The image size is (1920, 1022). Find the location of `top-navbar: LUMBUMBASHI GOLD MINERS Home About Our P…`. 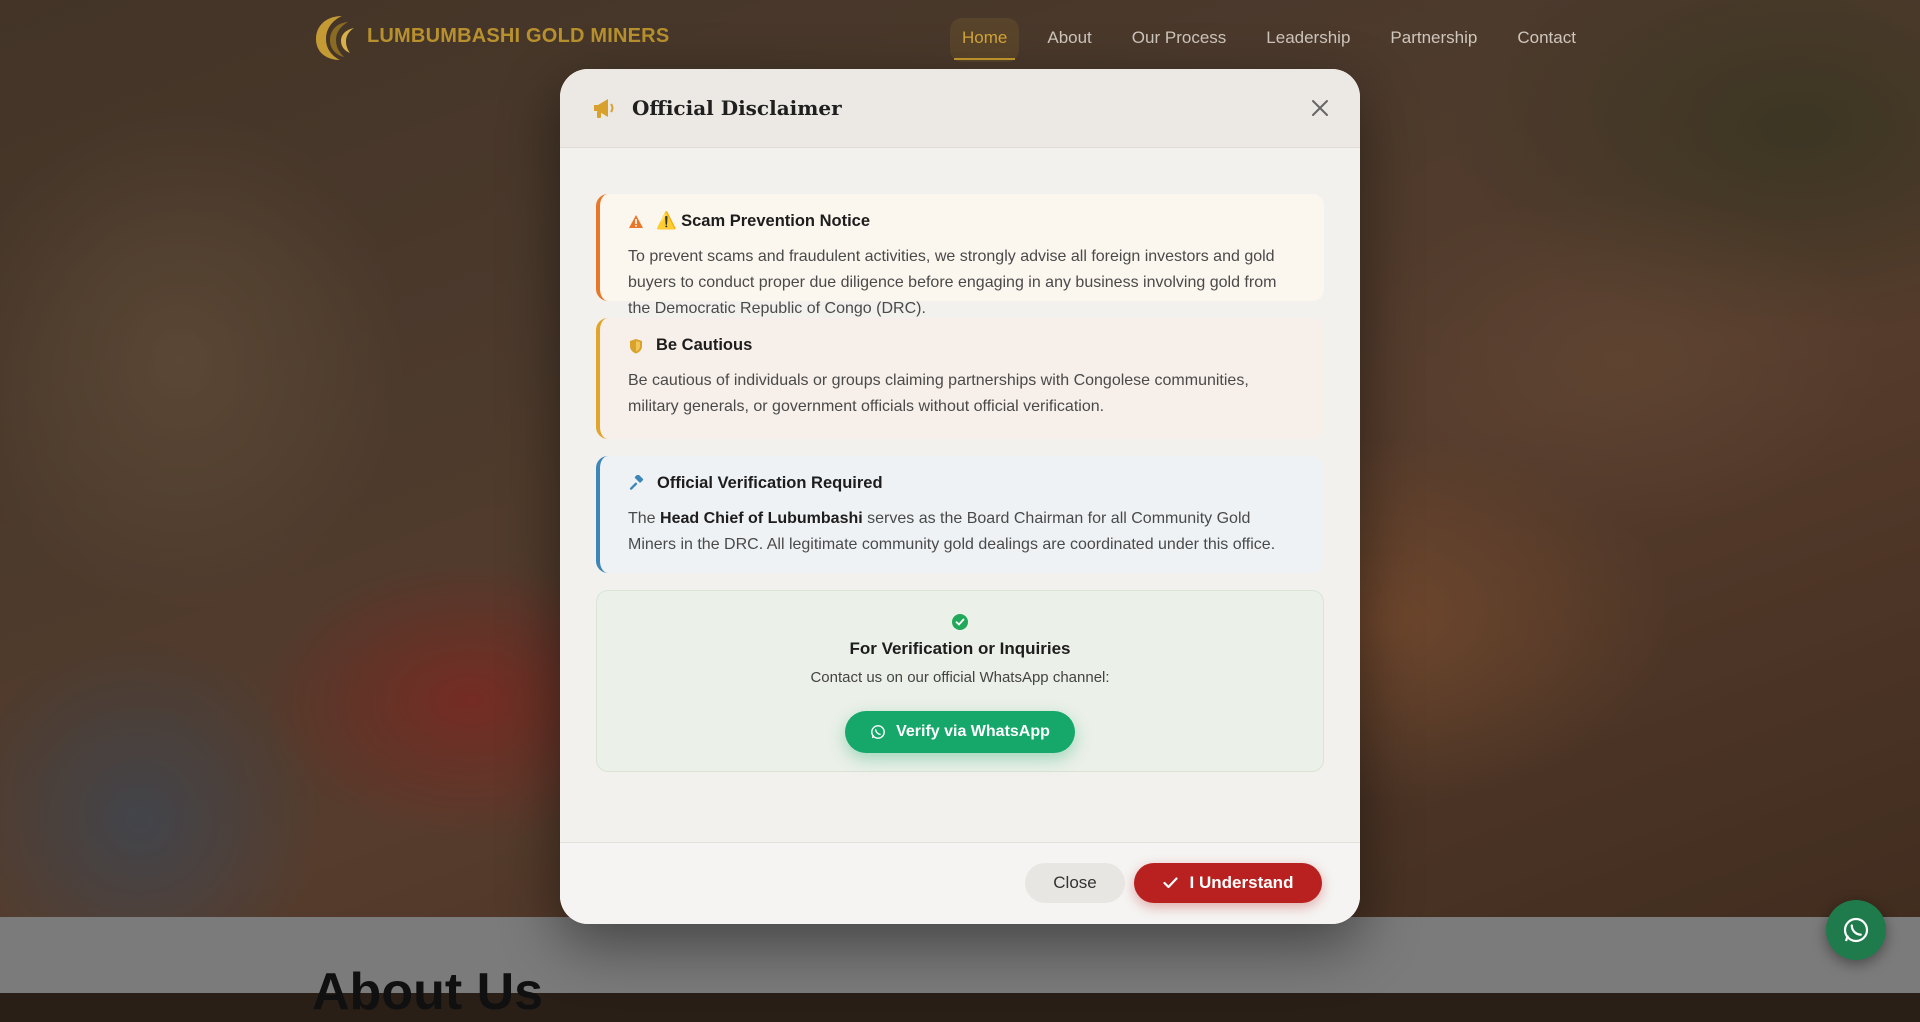

top-navbar: LUMBUMBASHI GOLD MINERS Home About Our P… is located at coordinates (960, 38).